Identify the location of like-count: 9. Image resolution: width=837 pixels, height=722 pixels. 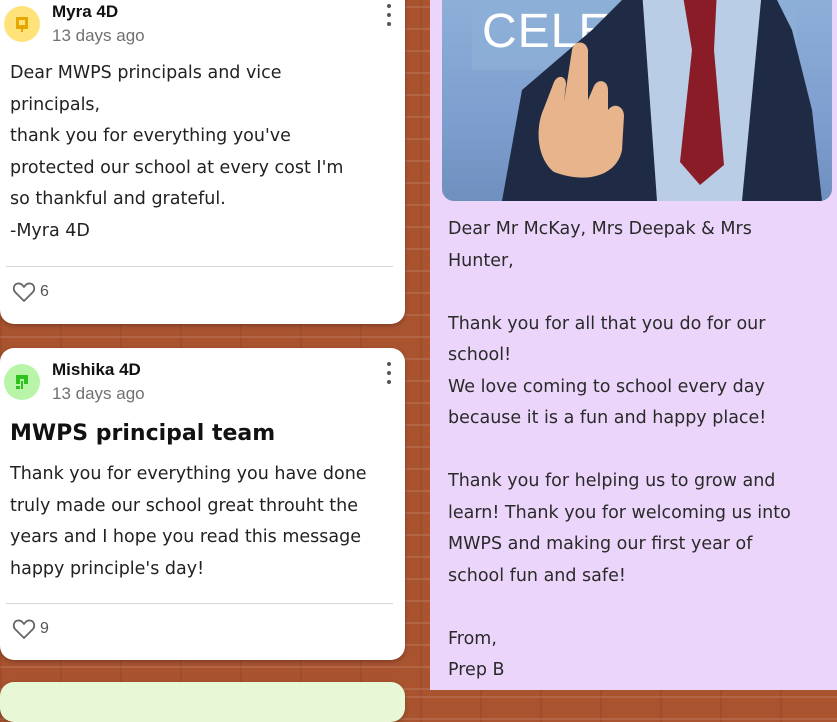
(44, 628).